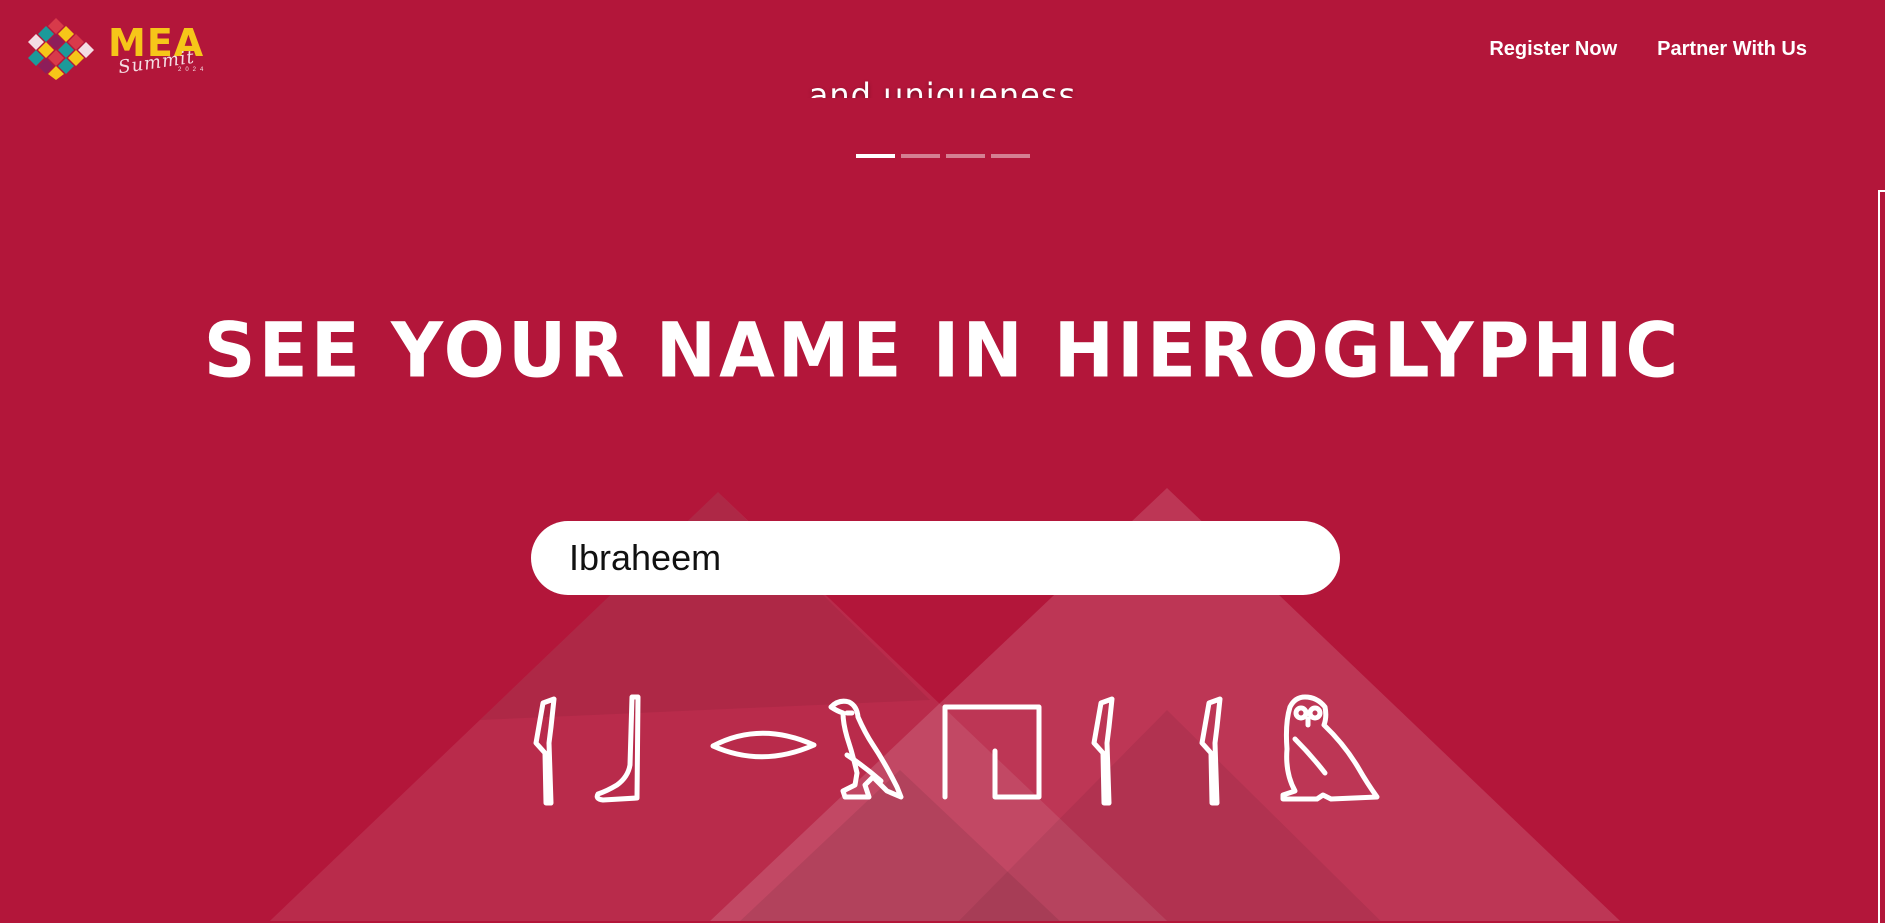  What do you see at coordinates (1330, 748) in the screenshot?
I see `owl-icon` at bounding box center [1330, 748].